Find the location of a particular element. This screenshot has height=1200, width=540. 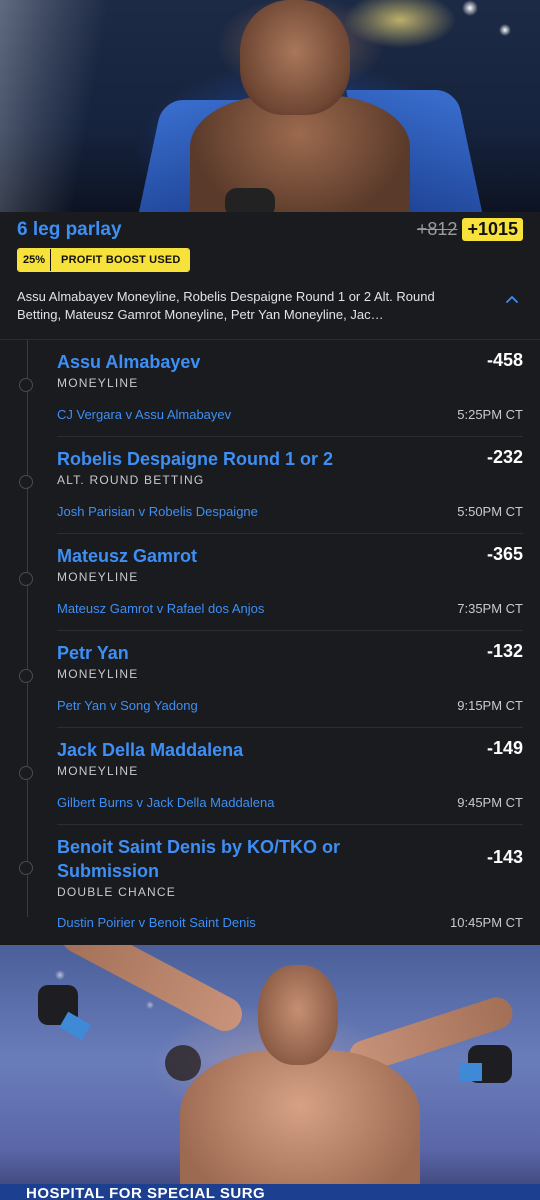

leg-time: 9:45PM CT is located at coordinates (490, 802).